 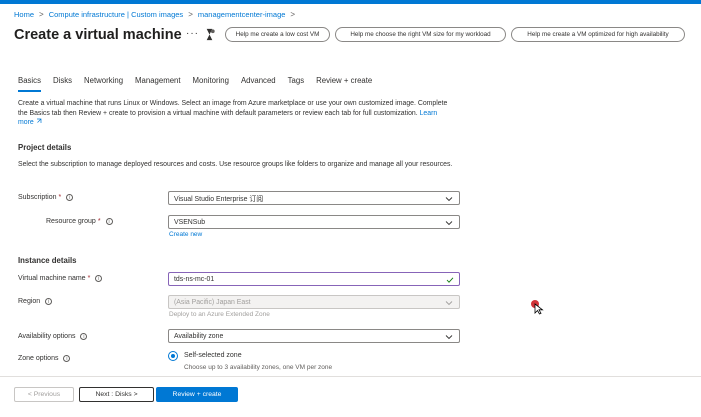 I want to click on resource-group-label: Resource group * i, so click(x=79, y=221).